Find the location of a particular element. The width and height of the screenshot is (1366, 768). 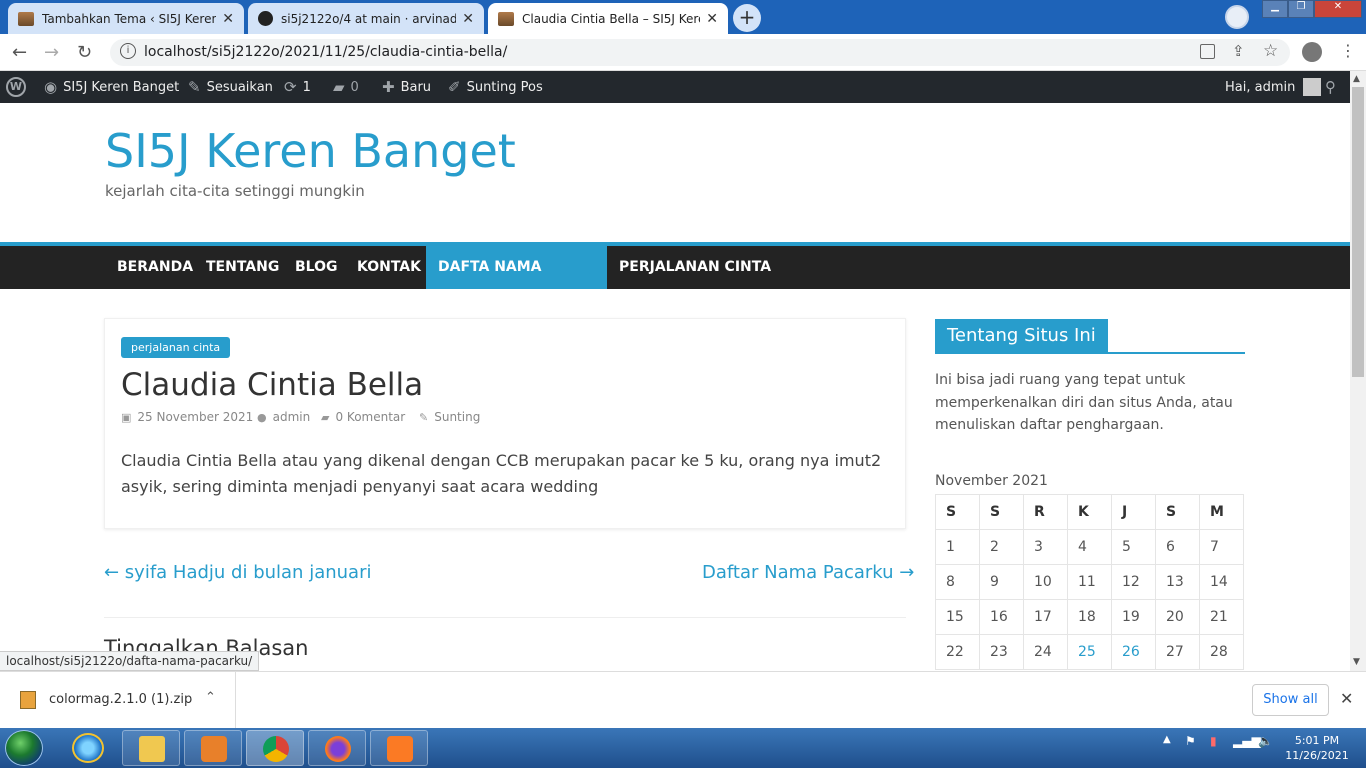

taskbar-xampp is located at coordinates (399, 748).